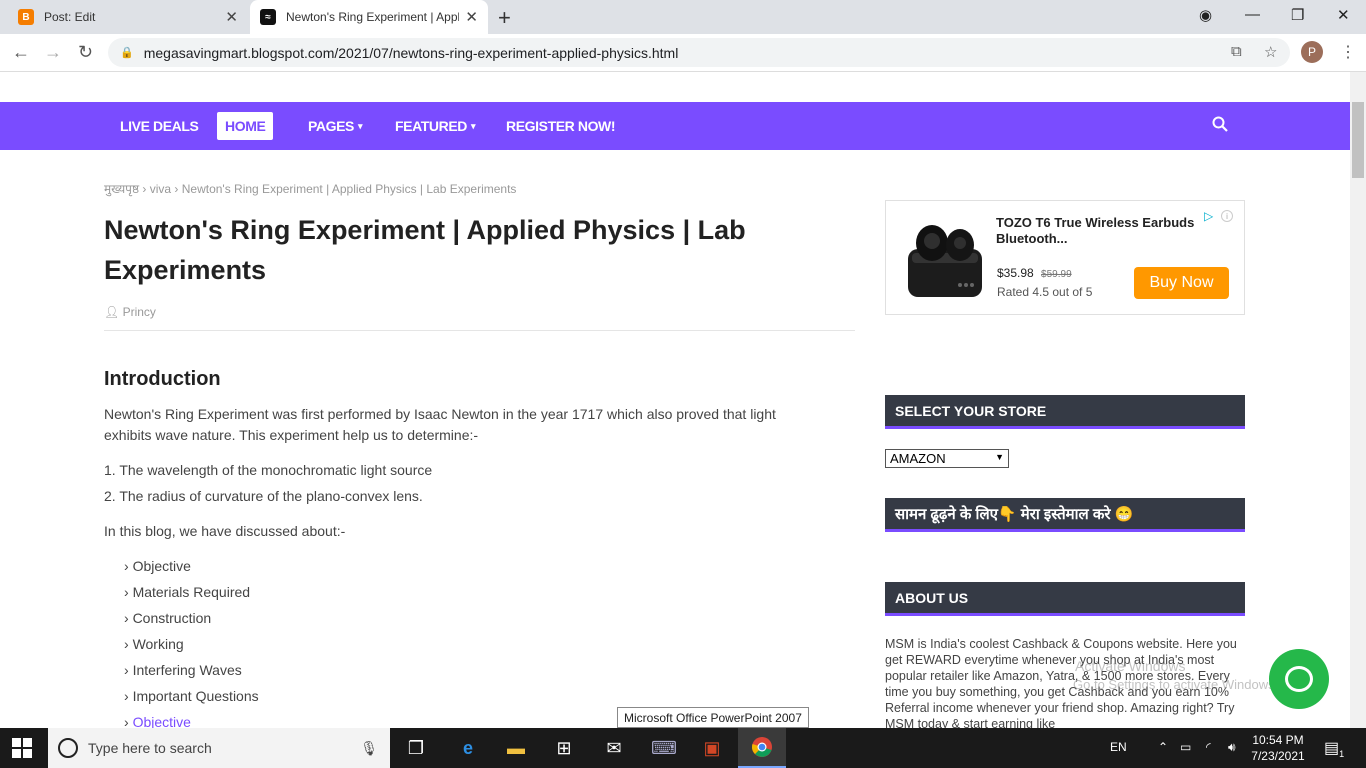 The width and height of the screenshot is (1366, 768). What do you see at coordinates (53, 52) in the screenshot?
I see `forward-icon: →` at bounding box center [53, 52].